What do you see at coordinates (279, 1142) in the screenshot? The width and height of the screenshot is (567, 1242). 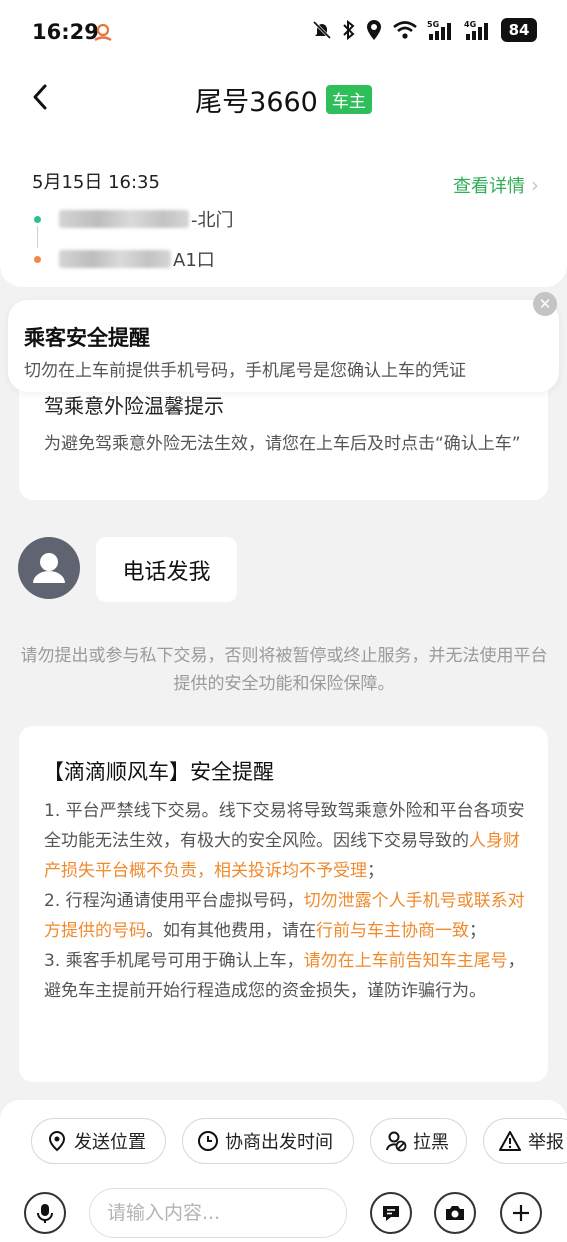 I see `negotiate-time-label: 协商出发时间` at bounding box center [279, 1142].